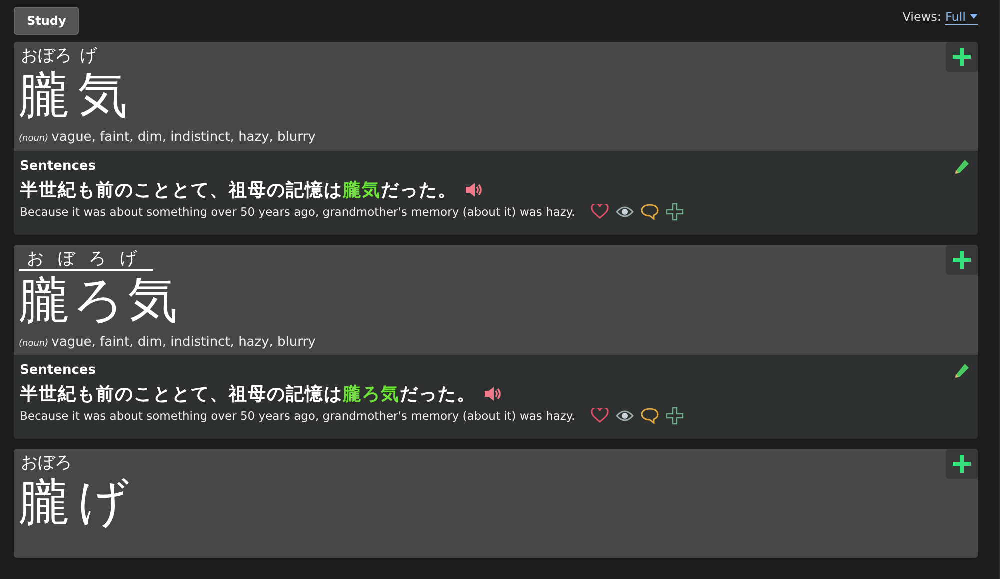  I want to click on views-dropdown: Full, so click(961, 17).